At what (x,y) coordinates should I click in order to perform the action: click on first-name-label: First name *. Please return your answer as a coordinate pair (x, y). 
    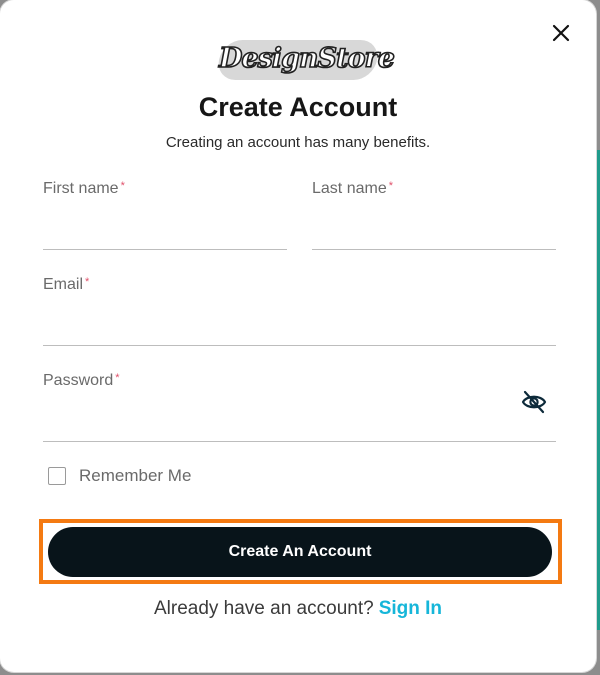
    Looking at the image, I should click on (84, 188).